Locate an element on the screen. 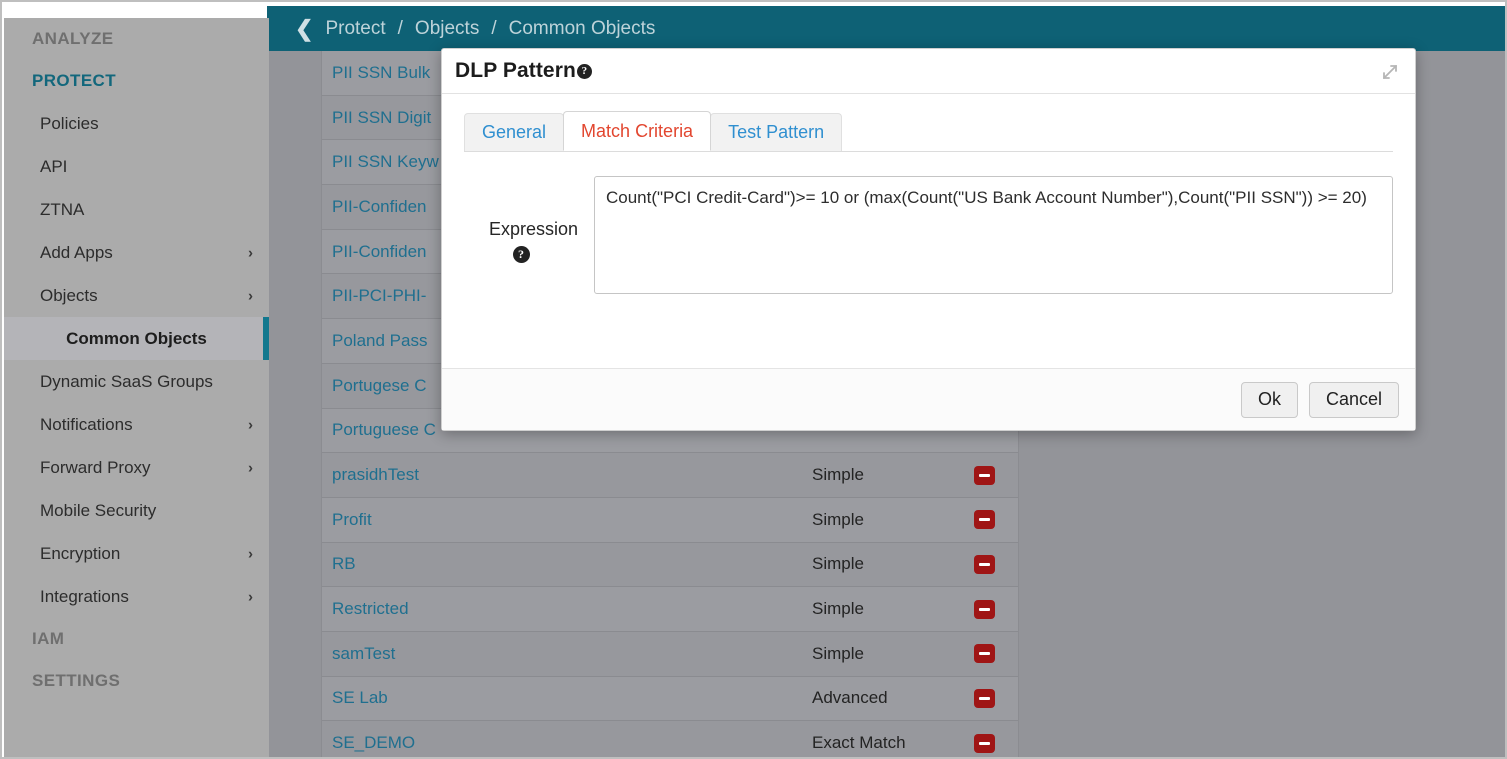  expression-form-row: Expression ? is located at coordinates (928, 223).